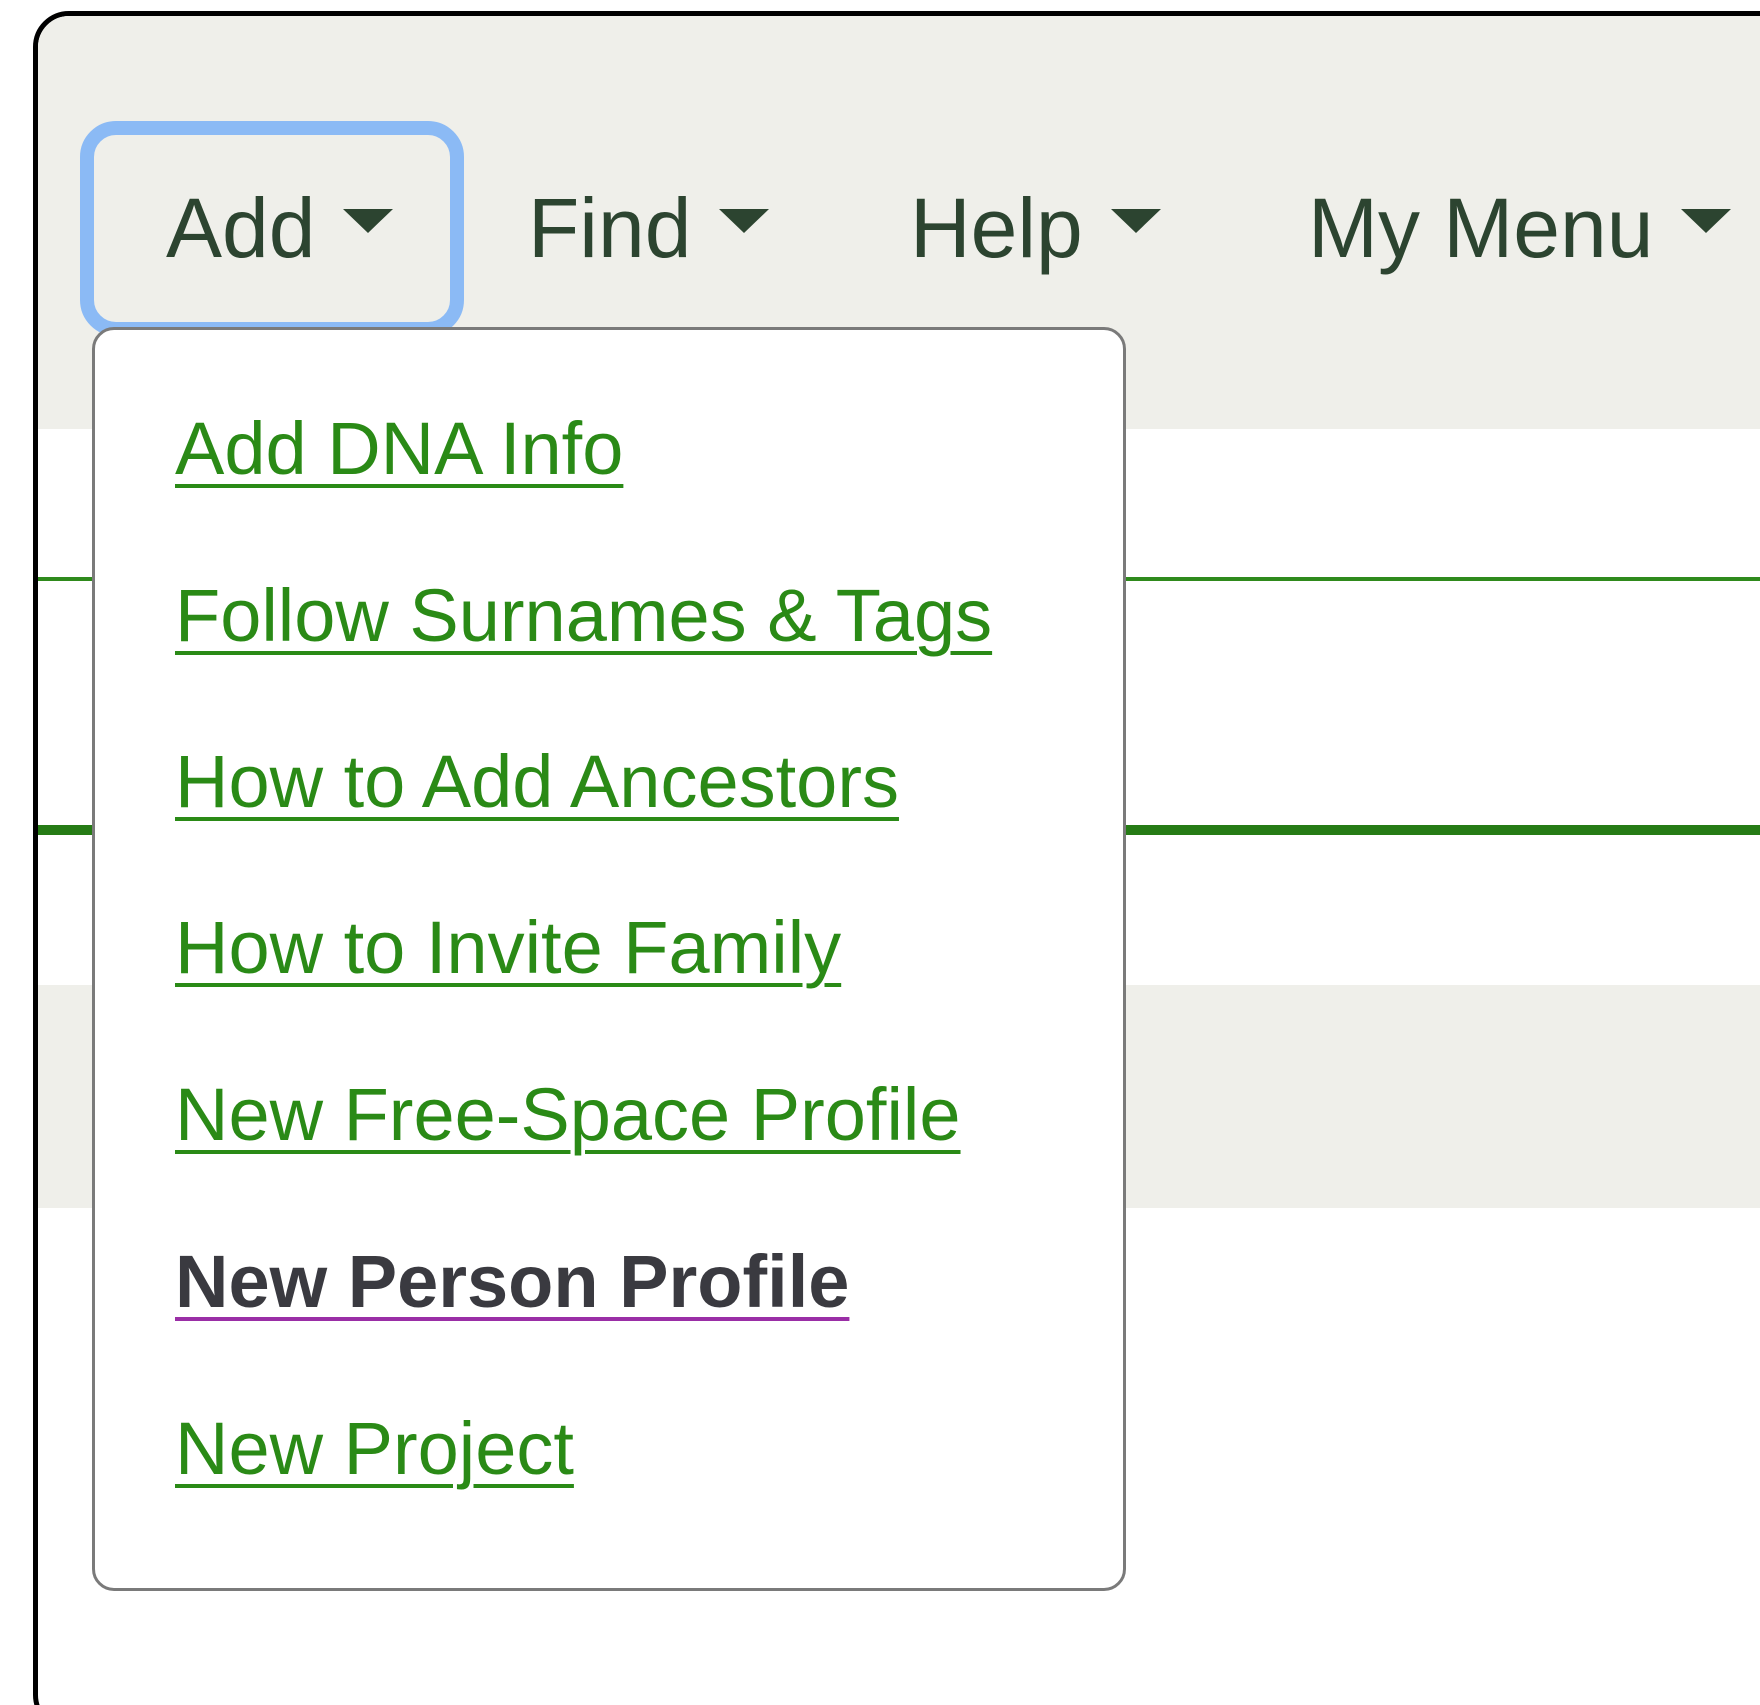 This screenshot has width=1760, height=1705. I want to click on my-menu-button: My Menu, so click(1520, 228).